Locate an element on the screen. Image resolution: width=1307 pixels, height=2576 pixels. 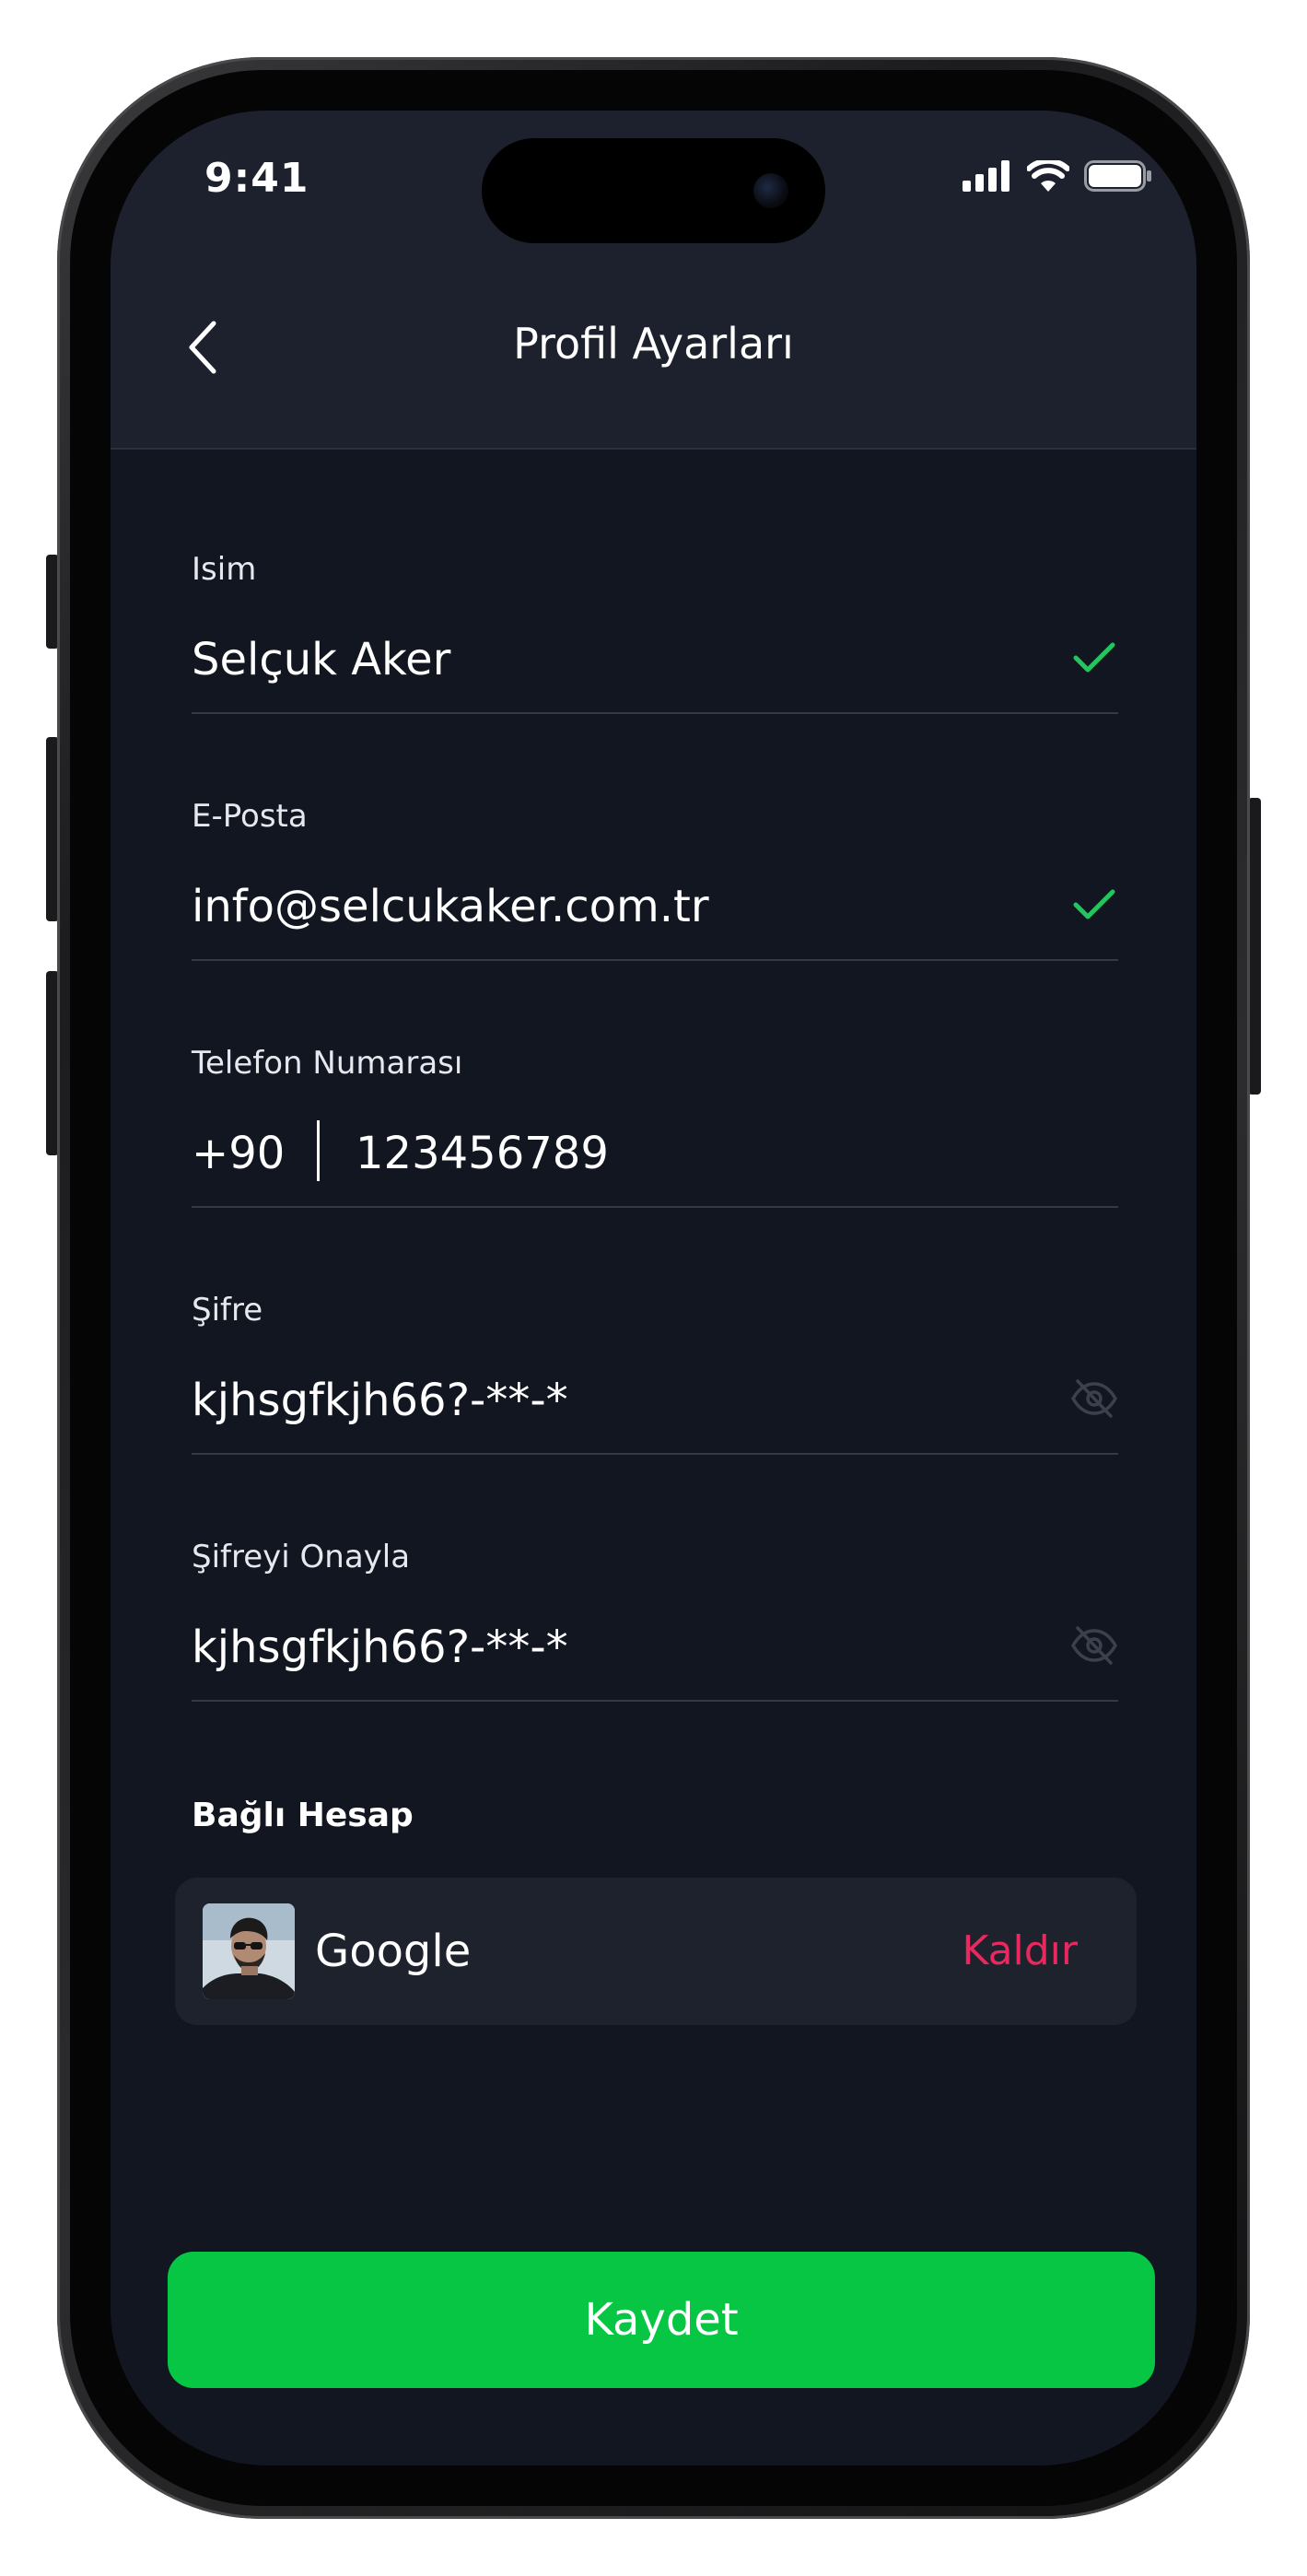
email-underline is located at coordinates (655, 960).